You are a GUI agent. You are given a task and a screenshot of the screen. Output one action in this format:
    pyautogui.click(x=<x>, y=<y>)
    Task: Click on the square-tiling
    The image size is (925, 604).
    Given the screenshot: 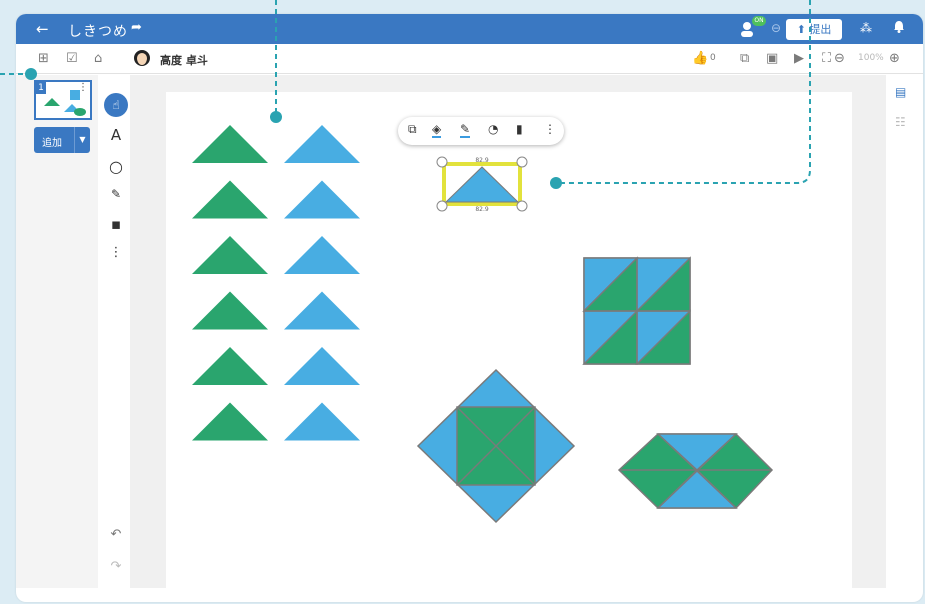 What is the action you would take?
    pyautogui.click(x=636, y=310)
    